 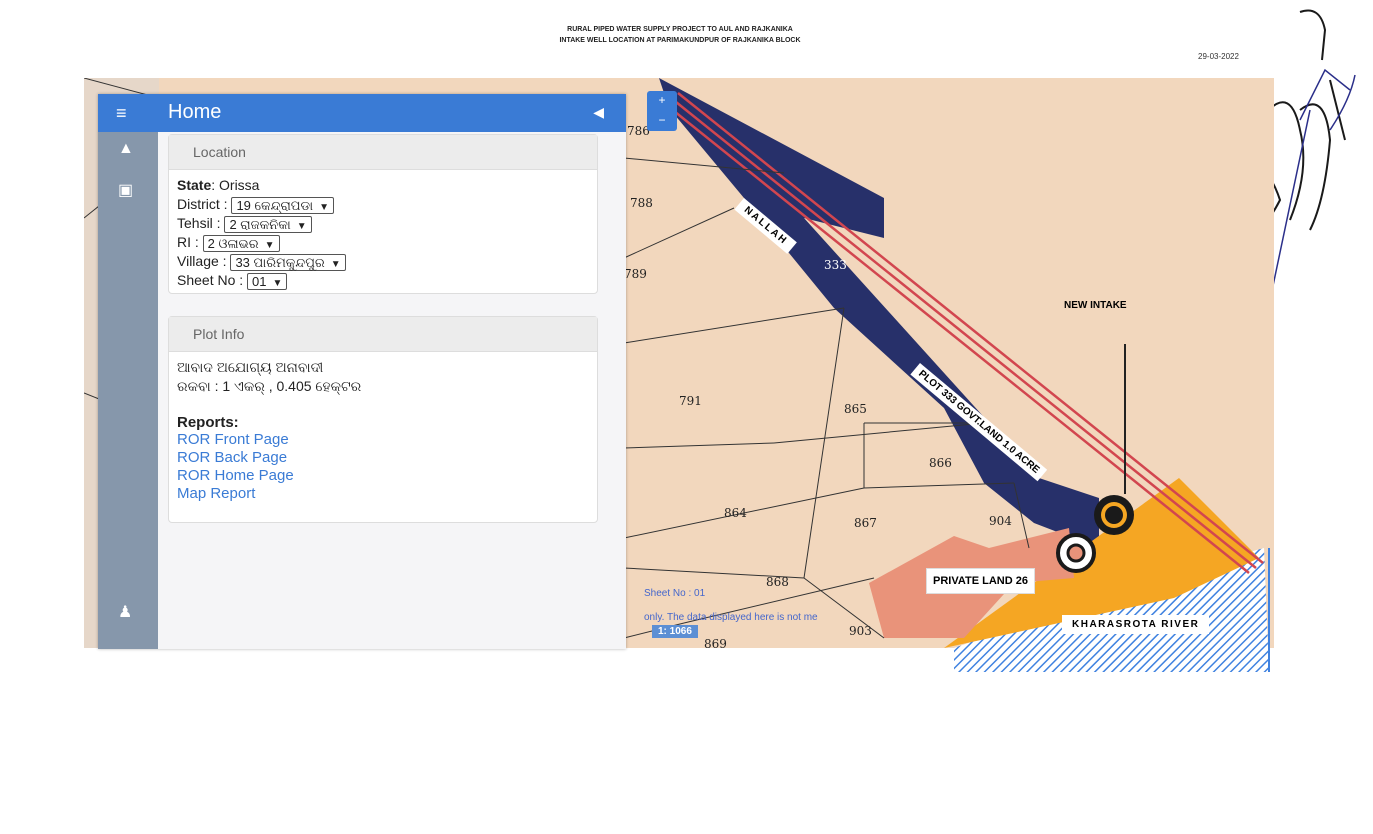 What do you see at coordinates (125, 190) in the screenshot?
I see `image-icon: ▣` at bounding box center [125, 190].